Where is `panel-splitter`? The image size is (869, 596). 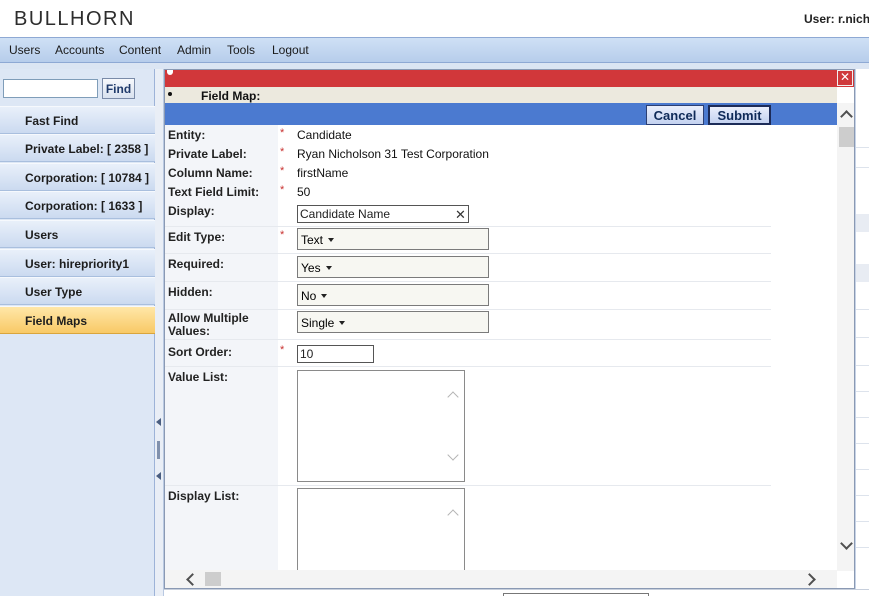
panel-splitter is located at coordinates (159, 332).